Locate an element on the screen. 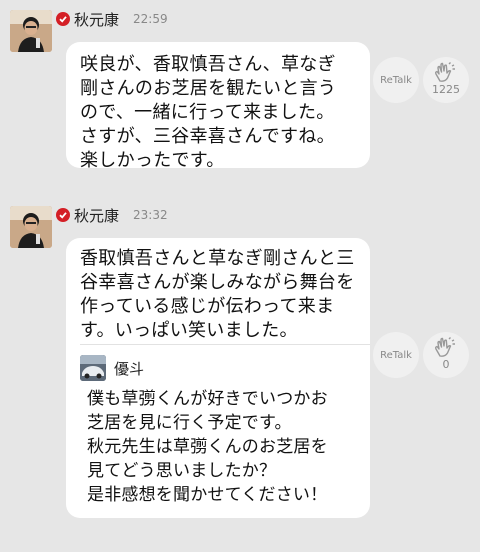 This screenshot has width=480, height=552. post-header: 秋元康 23:32 is located at coordinates (112, 215).